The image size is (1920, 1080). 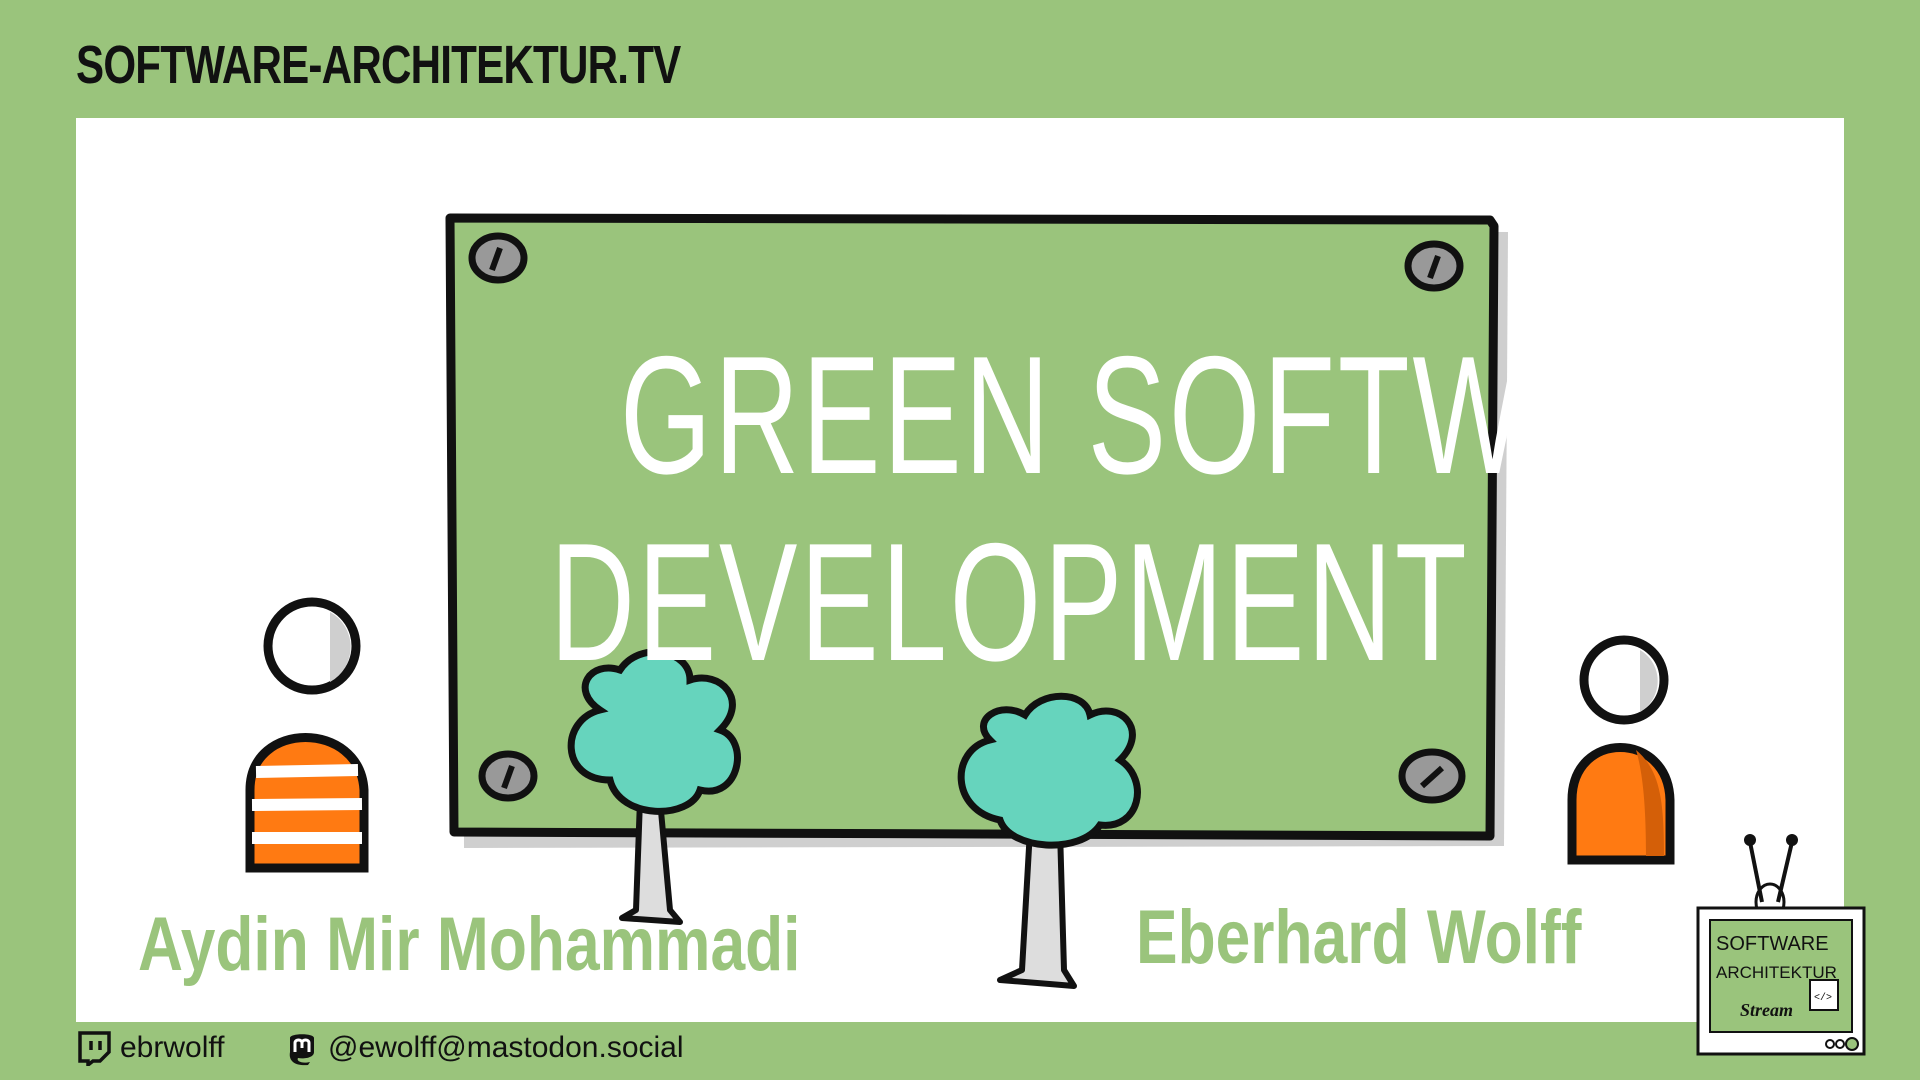 I want to click on mastodon-icon, so click(x=301, y=1050).